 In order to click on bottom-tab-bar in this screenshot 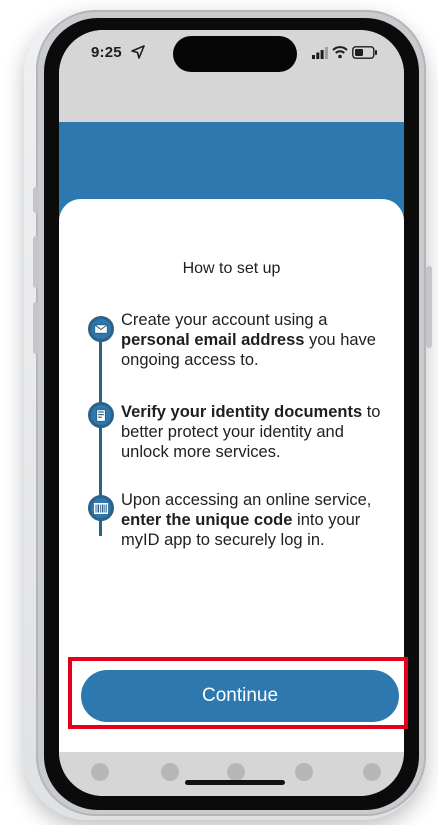, I will do `click(231, 774)`.